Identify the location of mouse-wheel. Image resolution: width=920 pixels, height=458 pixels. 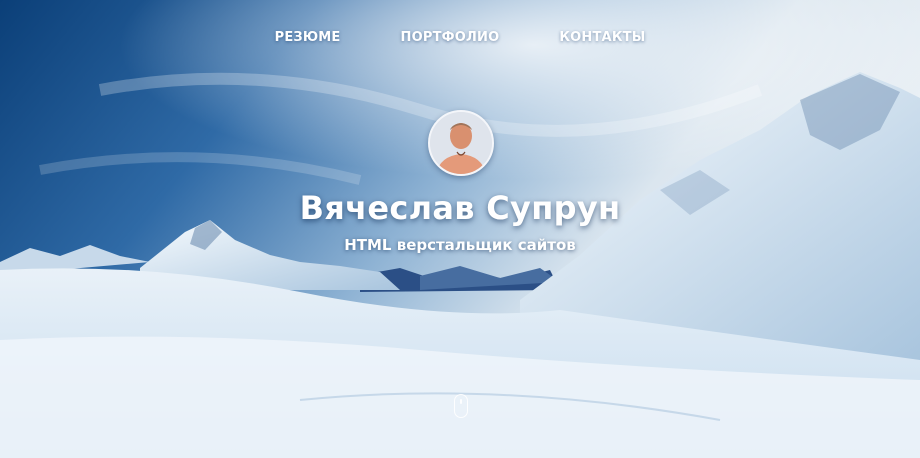
(461, 401).